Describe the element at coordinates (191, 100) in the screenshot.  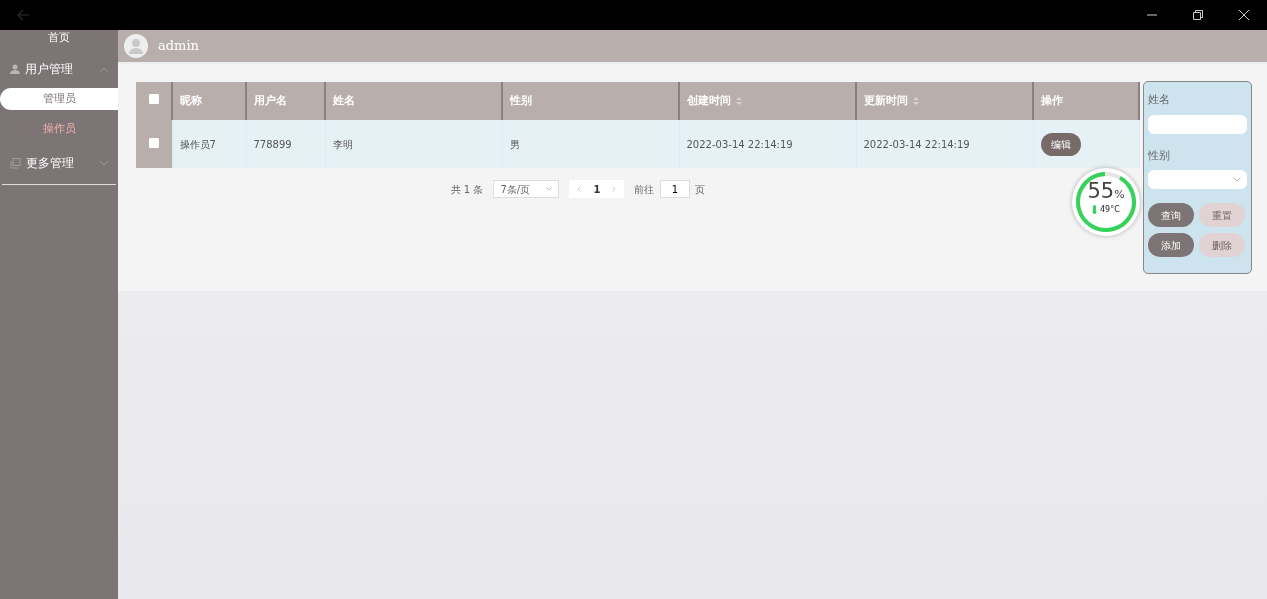
I see `column-header: 昵称` at that location.